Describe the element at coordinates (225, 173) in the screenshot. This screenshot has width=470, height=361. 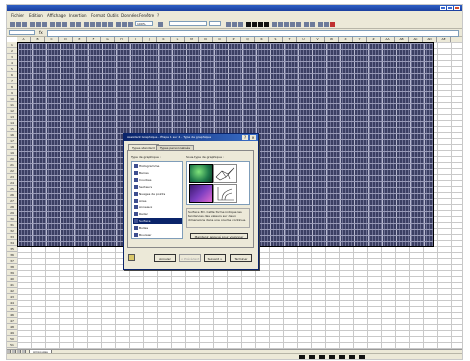
I see `subtype-wireframe-3d-surface` at that location.